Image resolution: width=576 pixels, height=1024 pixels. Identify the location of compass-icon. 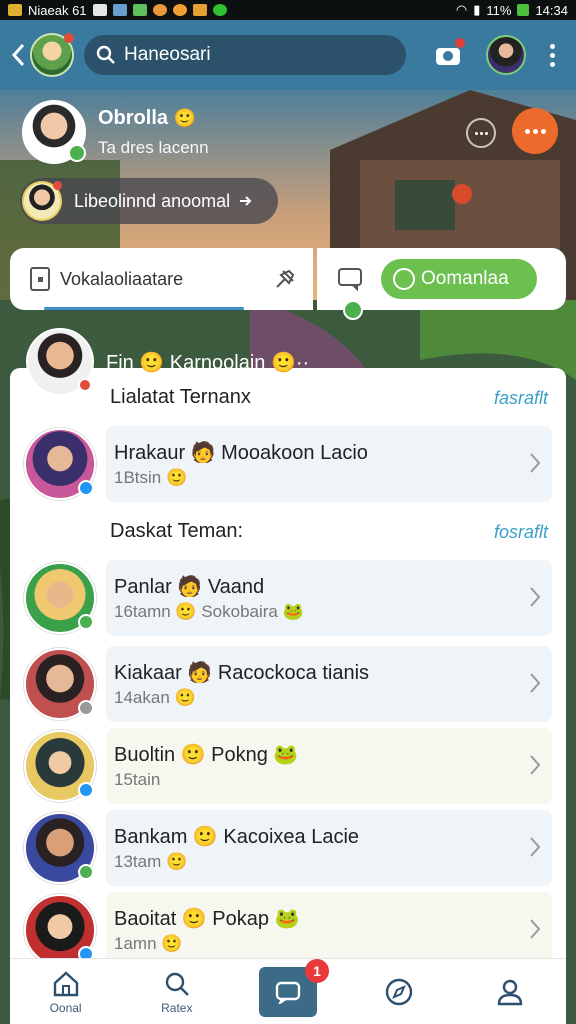
(399, 991).